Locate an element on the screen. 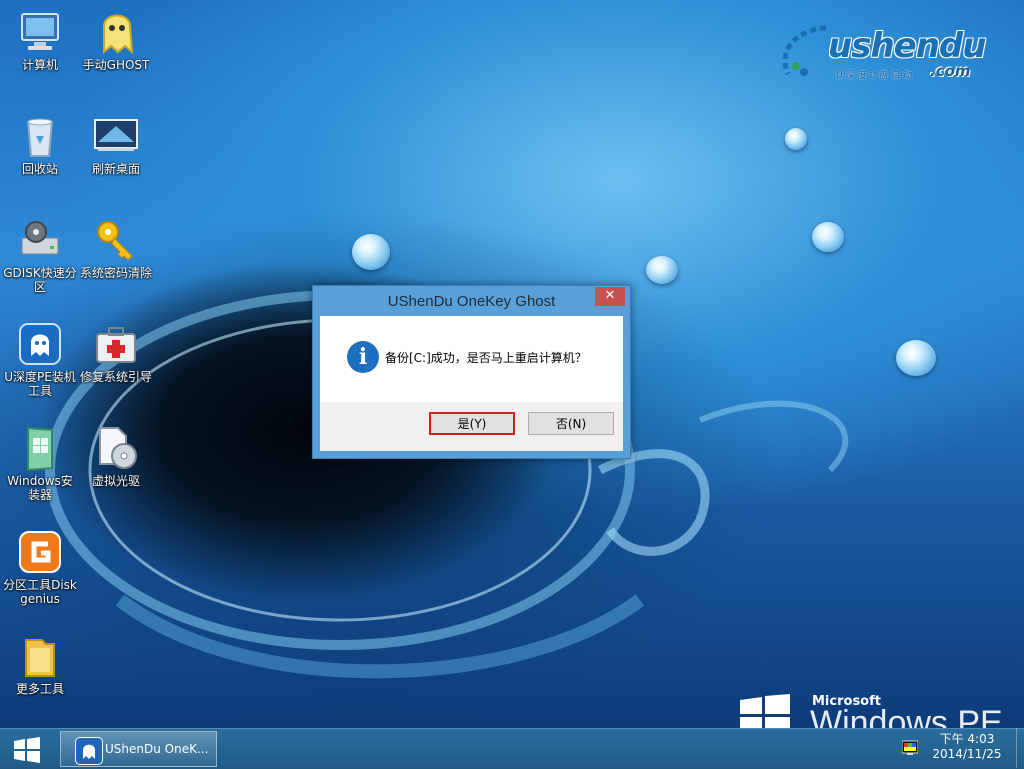  desktop-icon-ushendu-pe: U深度PE装机工具 is located at coordinates (40, 359).